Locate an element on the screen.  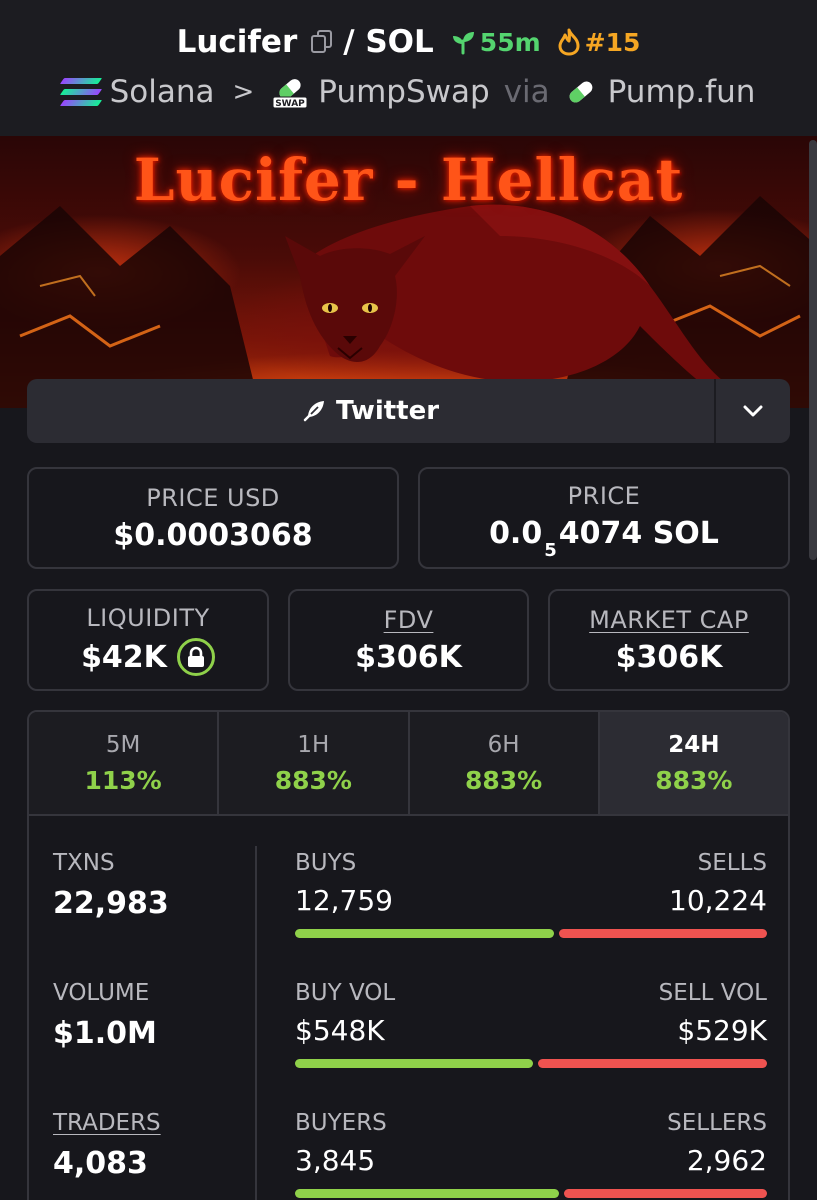
fdv-value: $306K is located at coordinates (408, 657).